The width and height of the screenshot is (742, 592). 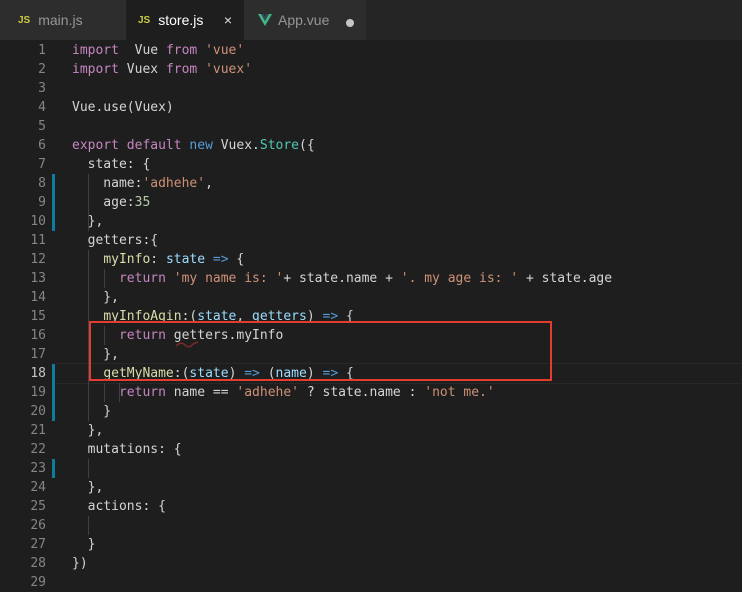 I want to click on line-number: 15, so click(x=38, y=316).